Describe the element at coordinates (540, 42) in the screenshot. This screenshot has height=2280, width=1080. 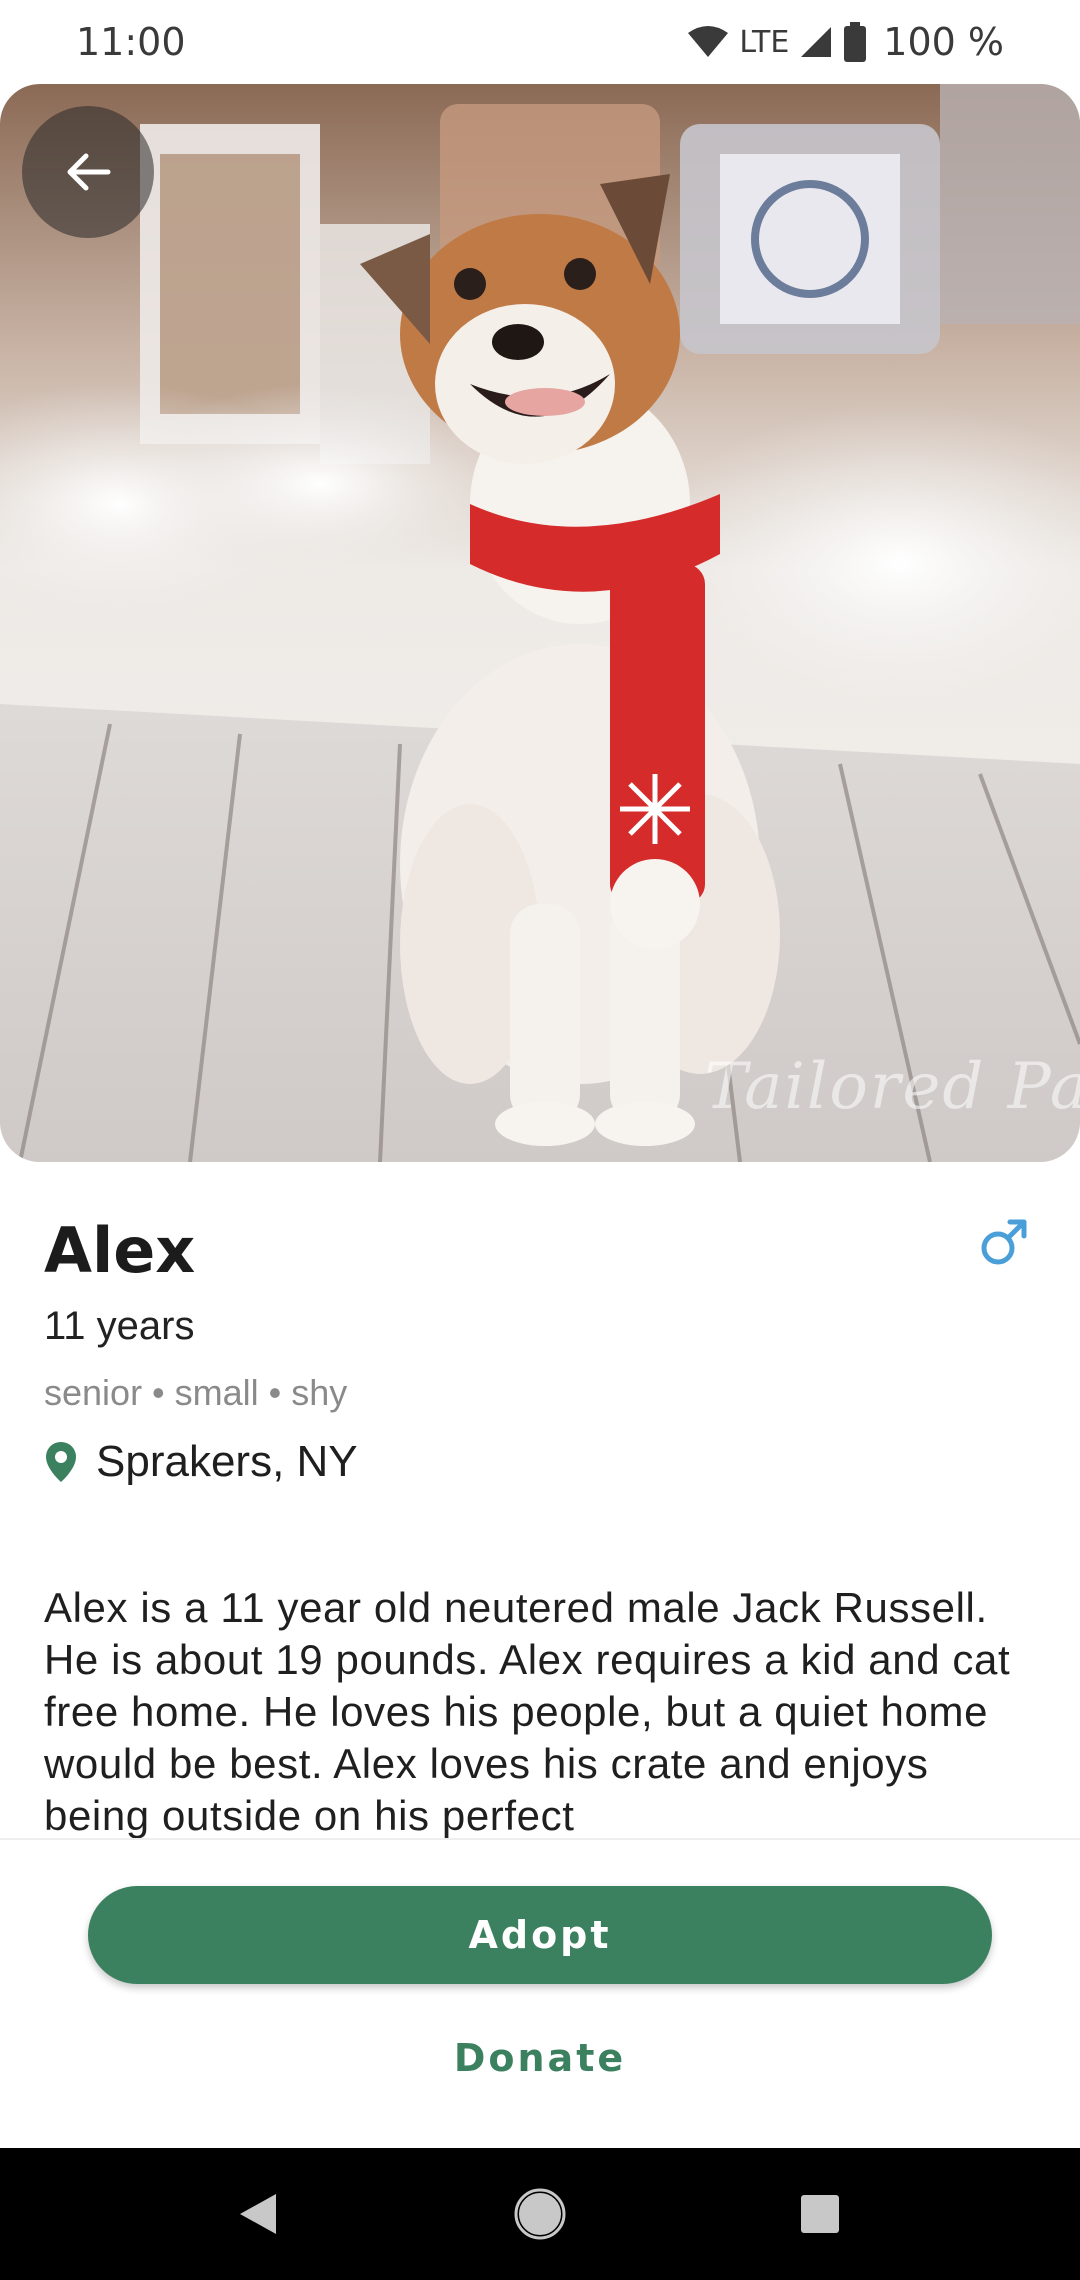
I see `status-bar: 11:00 LTE 100 %` at that location.